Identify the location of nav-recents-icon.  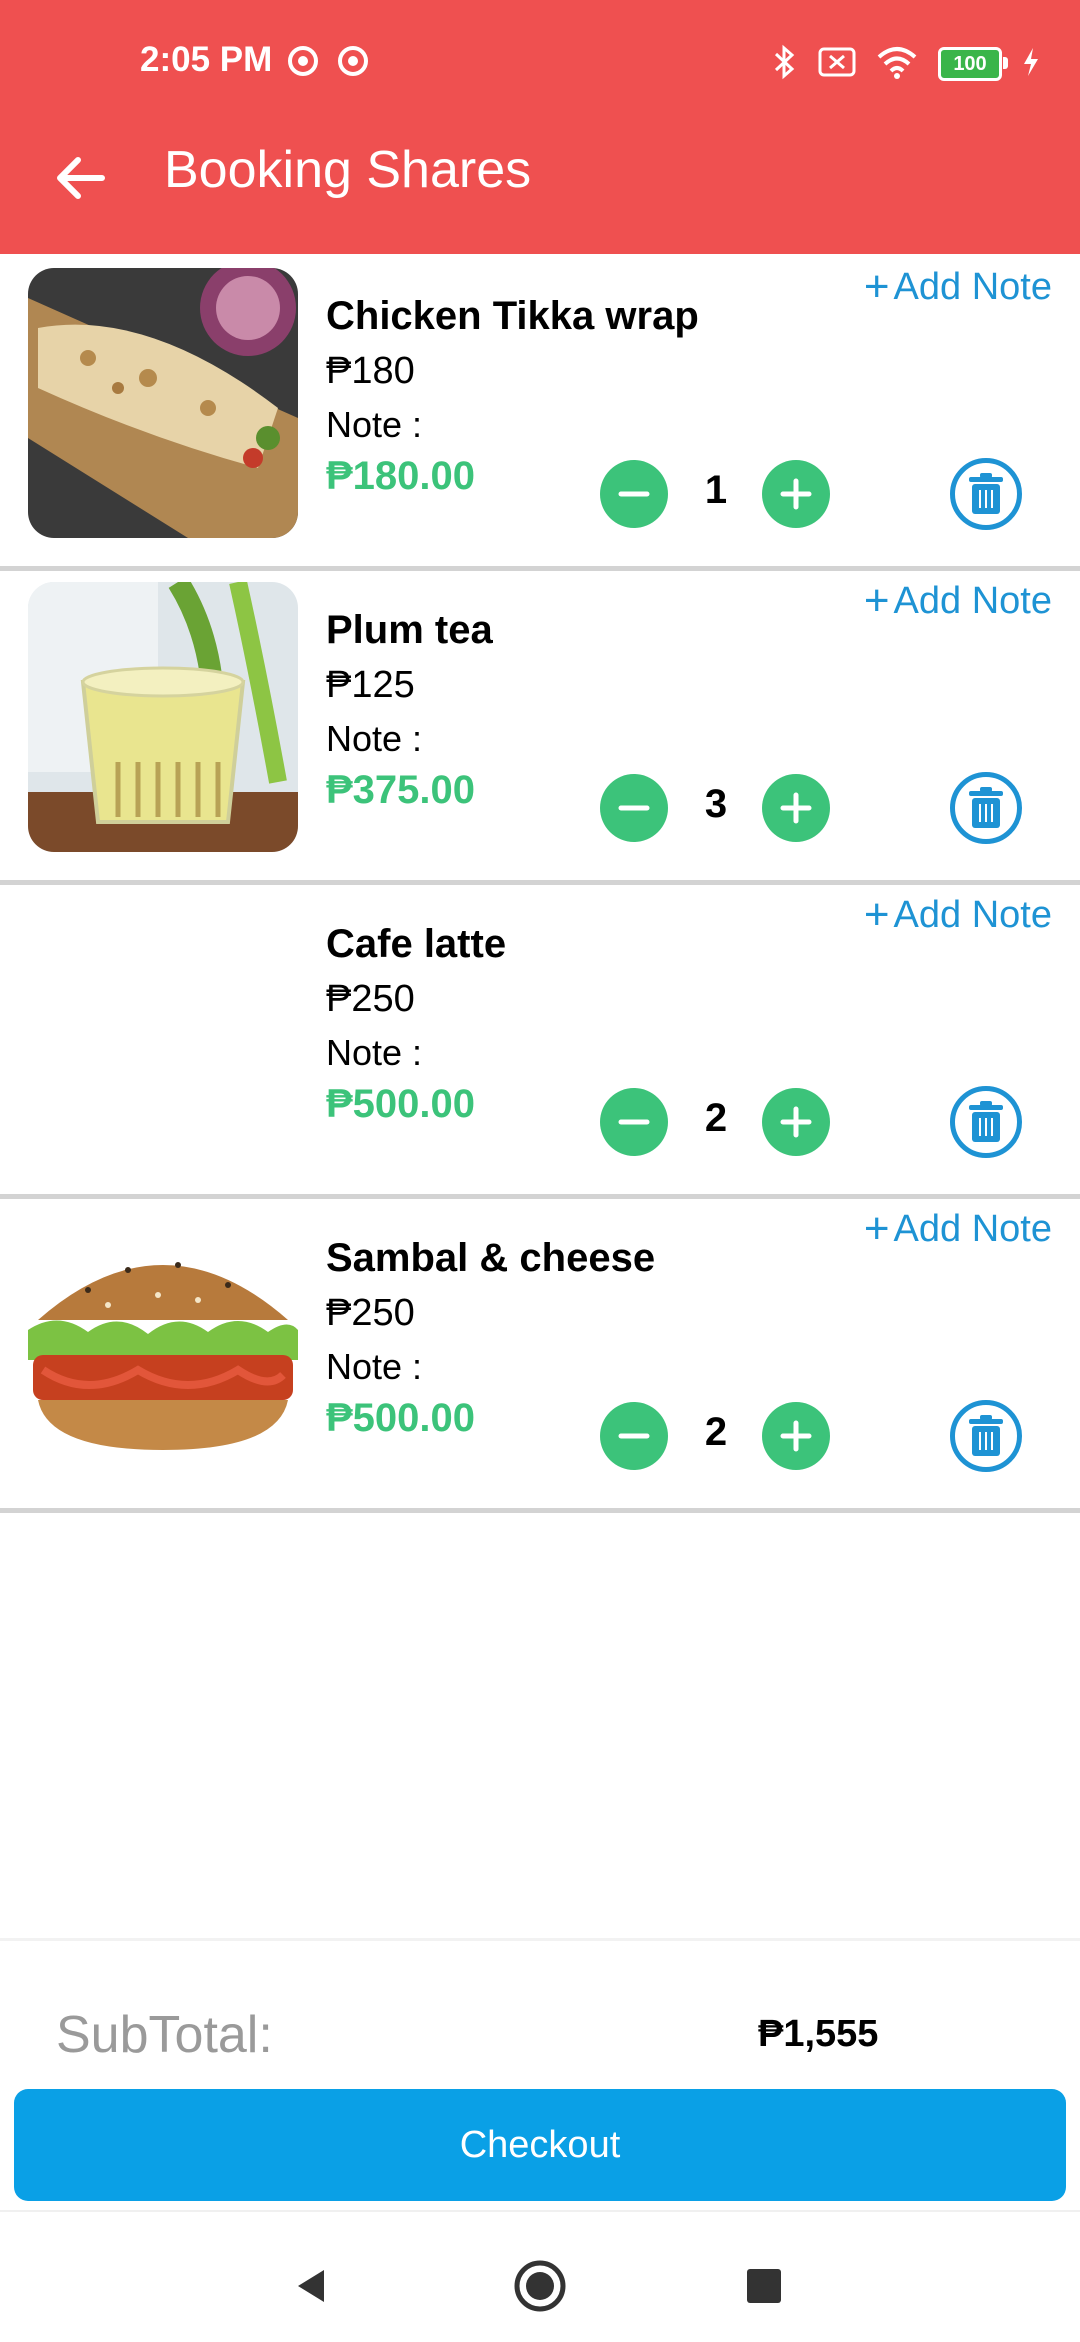
(764, 2286).